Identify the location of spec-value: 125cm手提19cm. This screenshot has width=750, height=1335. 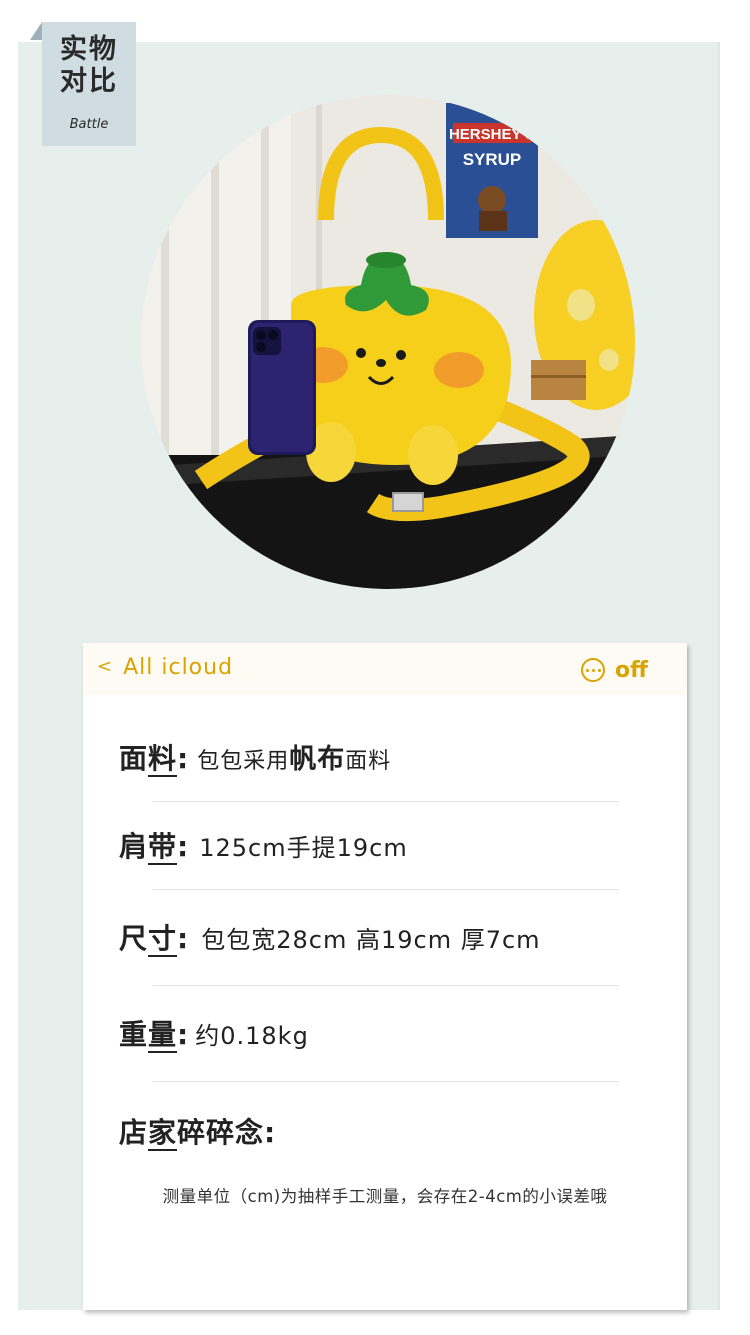
(303, 848).